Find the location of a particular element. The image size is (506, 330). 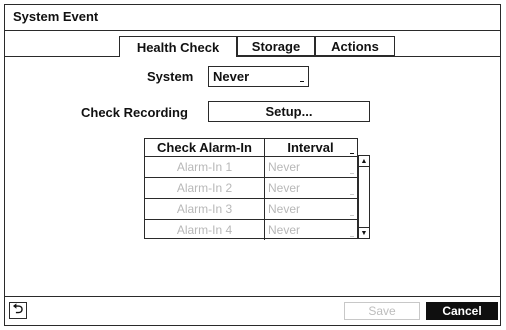

save-button: Save is located at coordinates (382, 311).